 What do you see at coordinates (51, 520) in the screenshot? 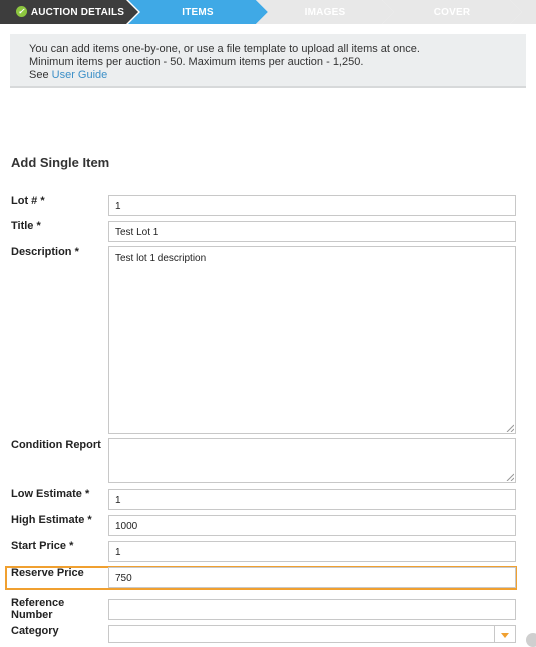
I see `high-estimate-label: High Estimate *` at bounding box center [51, 520].